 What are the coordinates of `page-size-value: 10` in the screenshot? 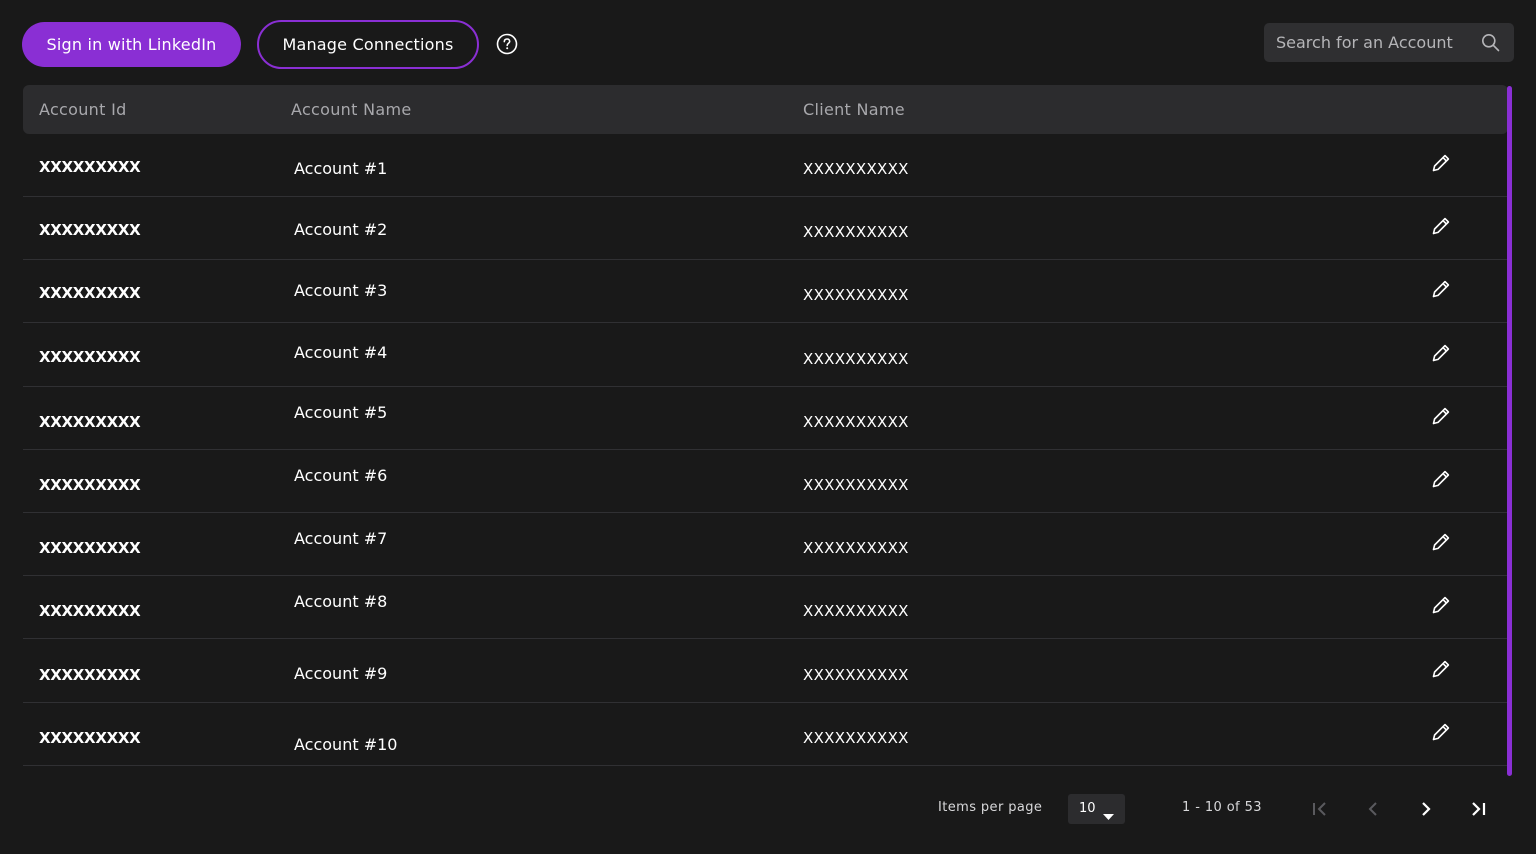 It's located at (1087, 808).